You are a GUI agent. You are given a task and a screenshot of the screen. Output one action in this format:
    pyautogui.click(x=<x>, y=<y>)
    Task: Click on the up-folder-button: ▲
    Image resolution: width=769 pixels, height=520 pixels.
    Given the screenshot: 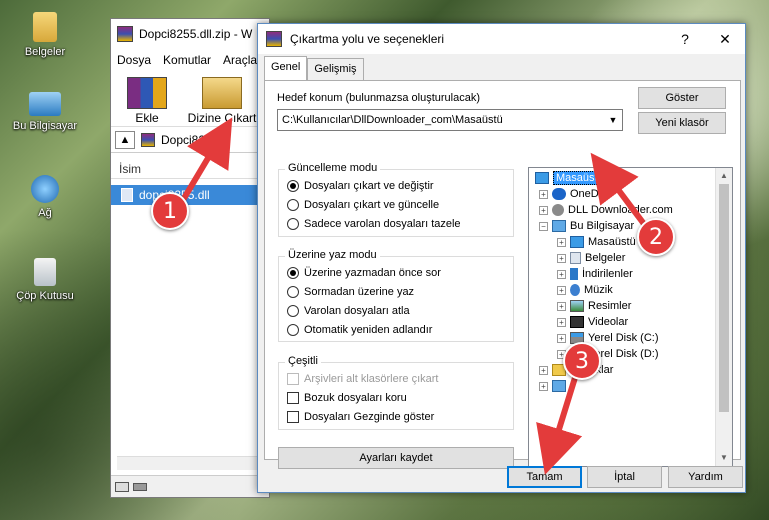 What is the action you would take?
    pyautogui.click(x=125, y=139)
    